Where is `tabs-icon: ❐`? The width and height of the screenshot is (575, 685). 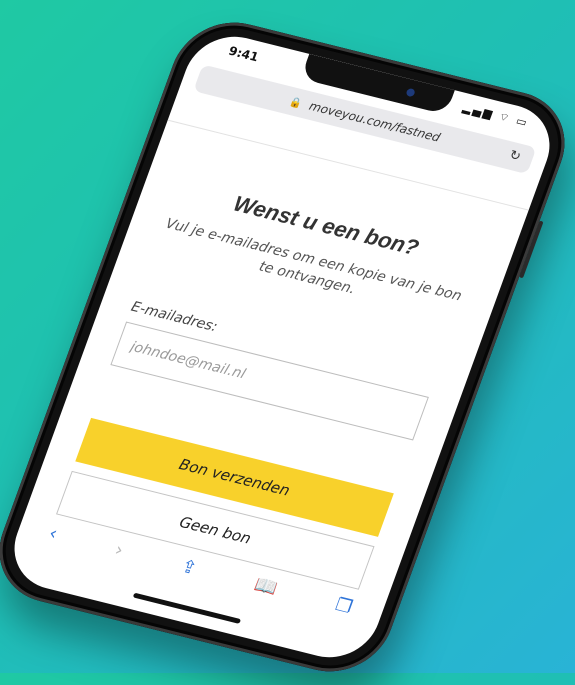
tabs-icon: ❐ is located at coordinates (344, 606).